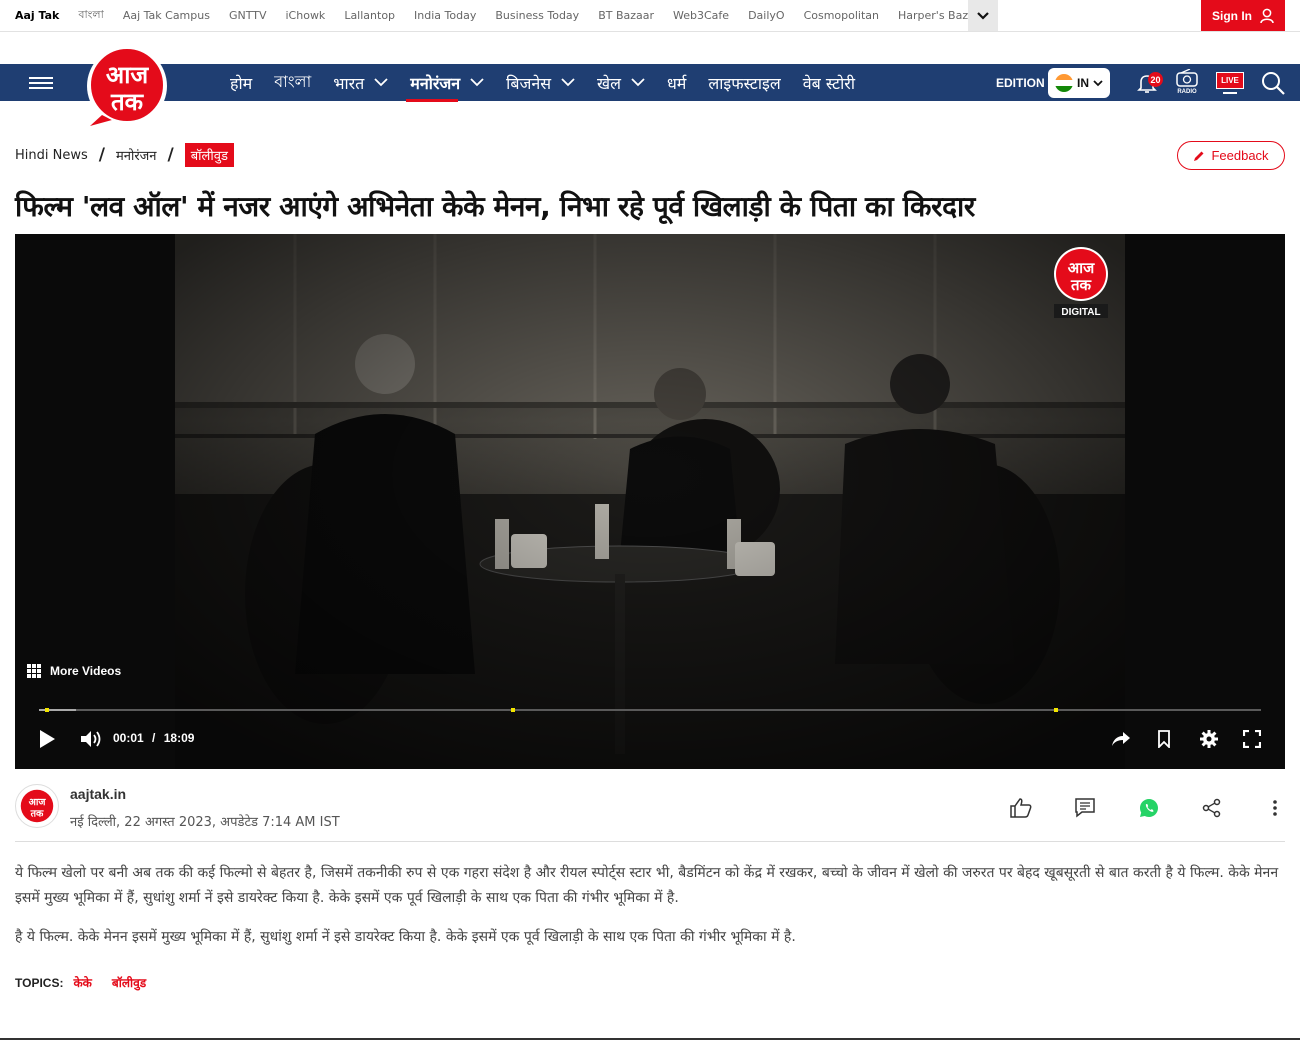 This screenshot has height=1040, width=1300. I want to click on aajtak-digital-watermark: आज तक DIGITAL, so click(1081, 282).